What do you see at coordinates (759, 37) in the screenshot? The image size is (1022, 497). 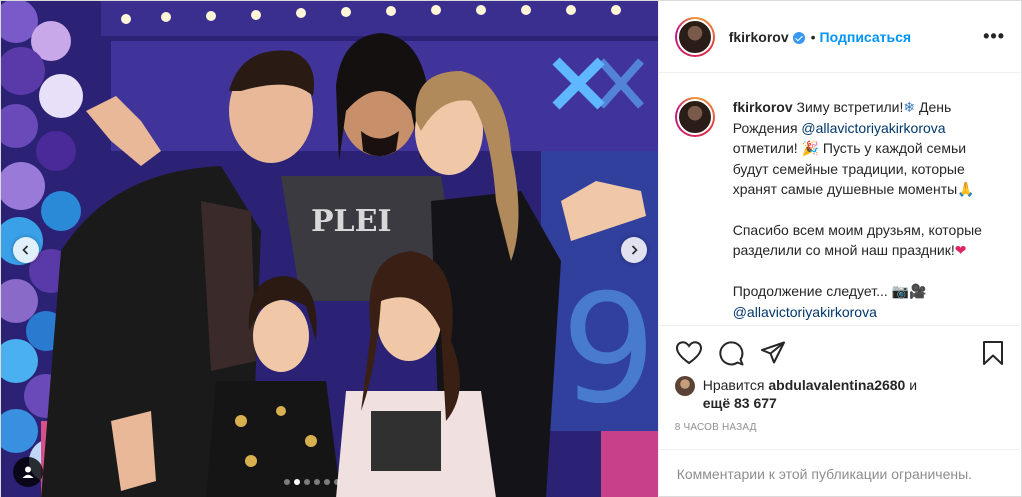 I see `author-username: fkirkorov` at bounding box center [759, 37].